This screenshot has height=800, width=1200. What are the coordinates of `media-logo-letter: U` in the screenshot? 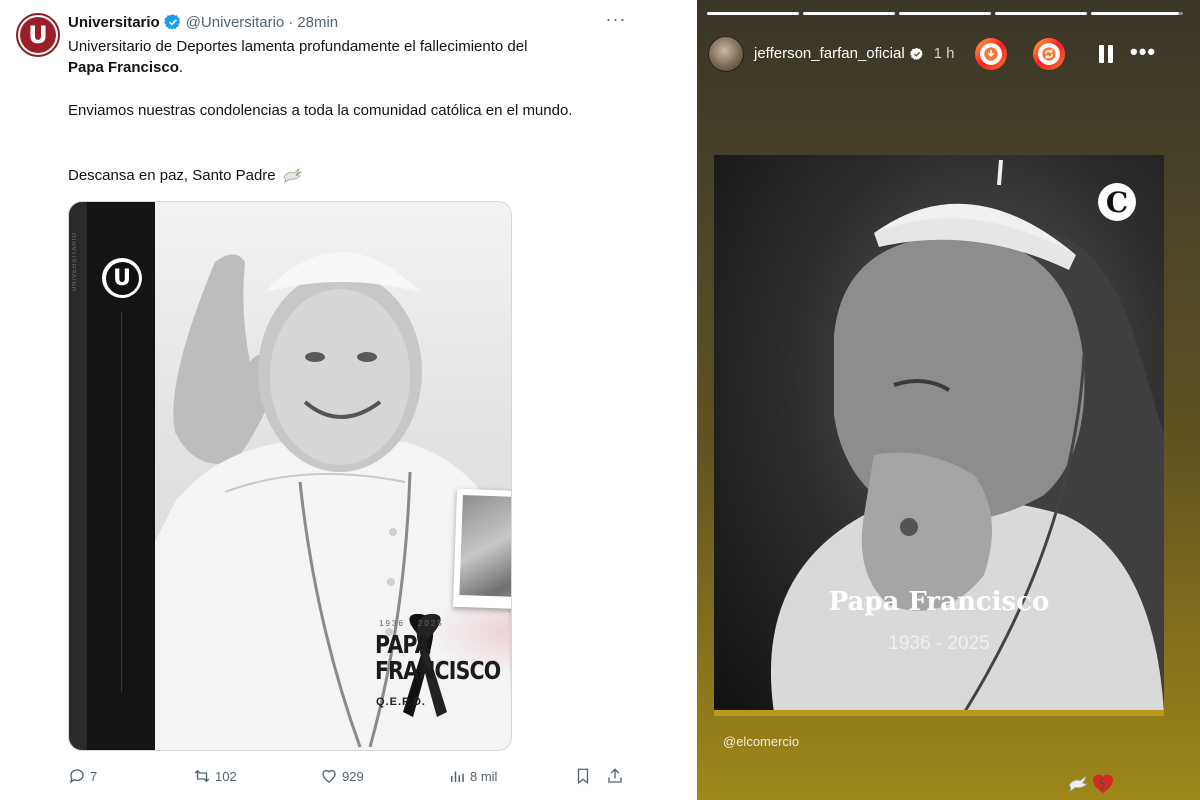 It's located at (122, 278).